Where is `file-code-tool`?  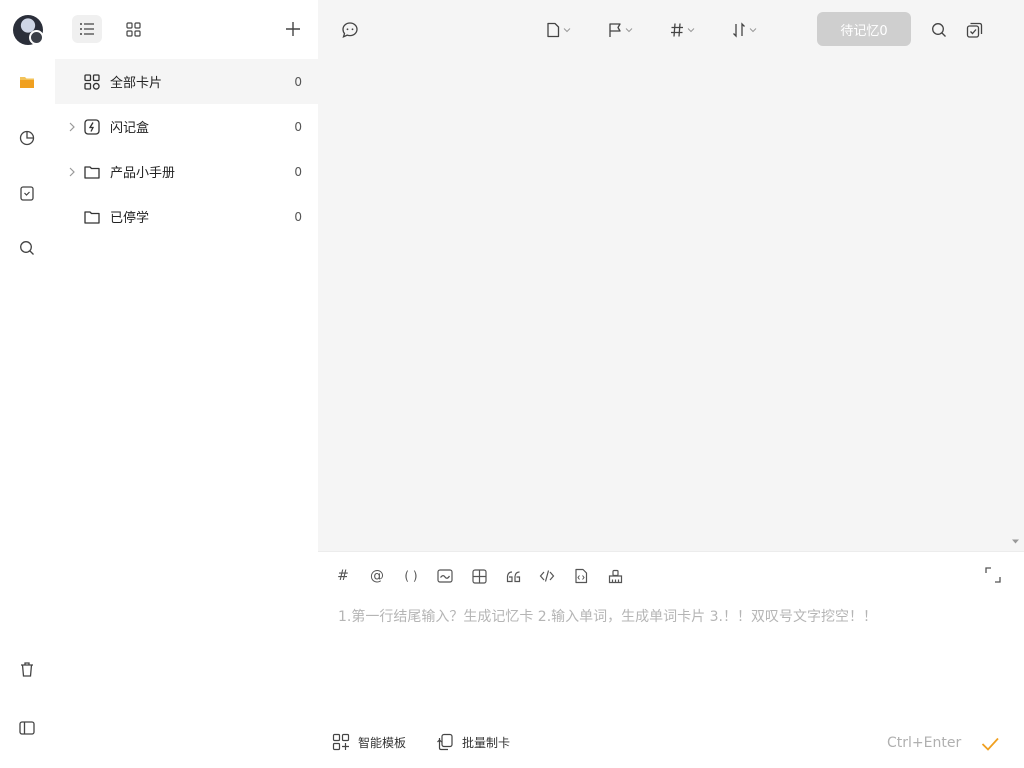
file-code-tool is located at coordinates (581, 576).